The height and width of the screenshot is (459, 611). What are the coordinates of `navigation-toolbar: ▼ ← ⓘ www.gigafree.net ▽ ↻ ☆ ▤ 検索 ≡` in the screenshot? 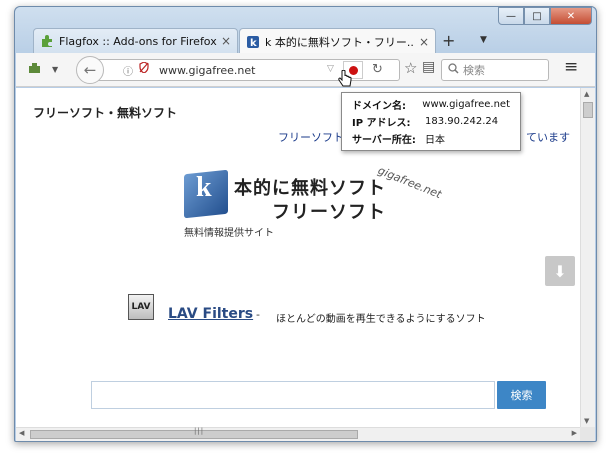 It's located at (305, 70).